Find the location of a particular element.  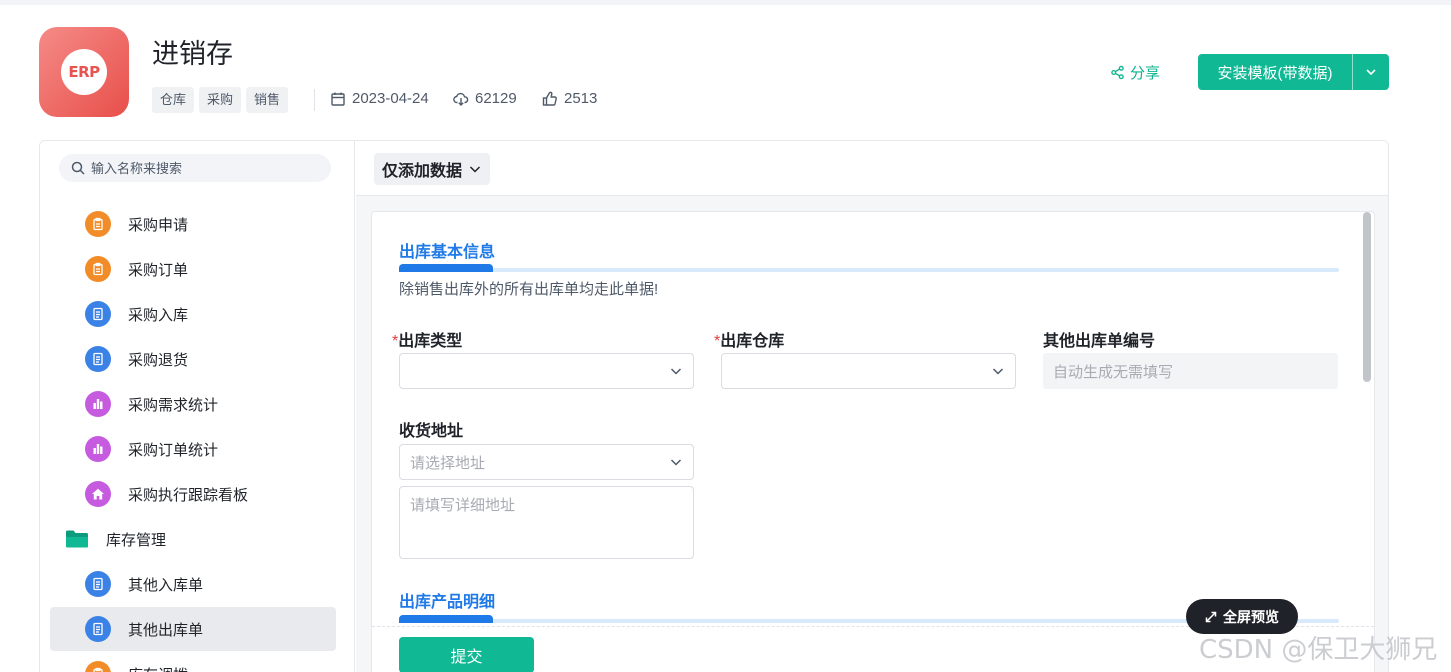

mode-dropdown: 仅添加数据 is located at coordinates (432, 169).